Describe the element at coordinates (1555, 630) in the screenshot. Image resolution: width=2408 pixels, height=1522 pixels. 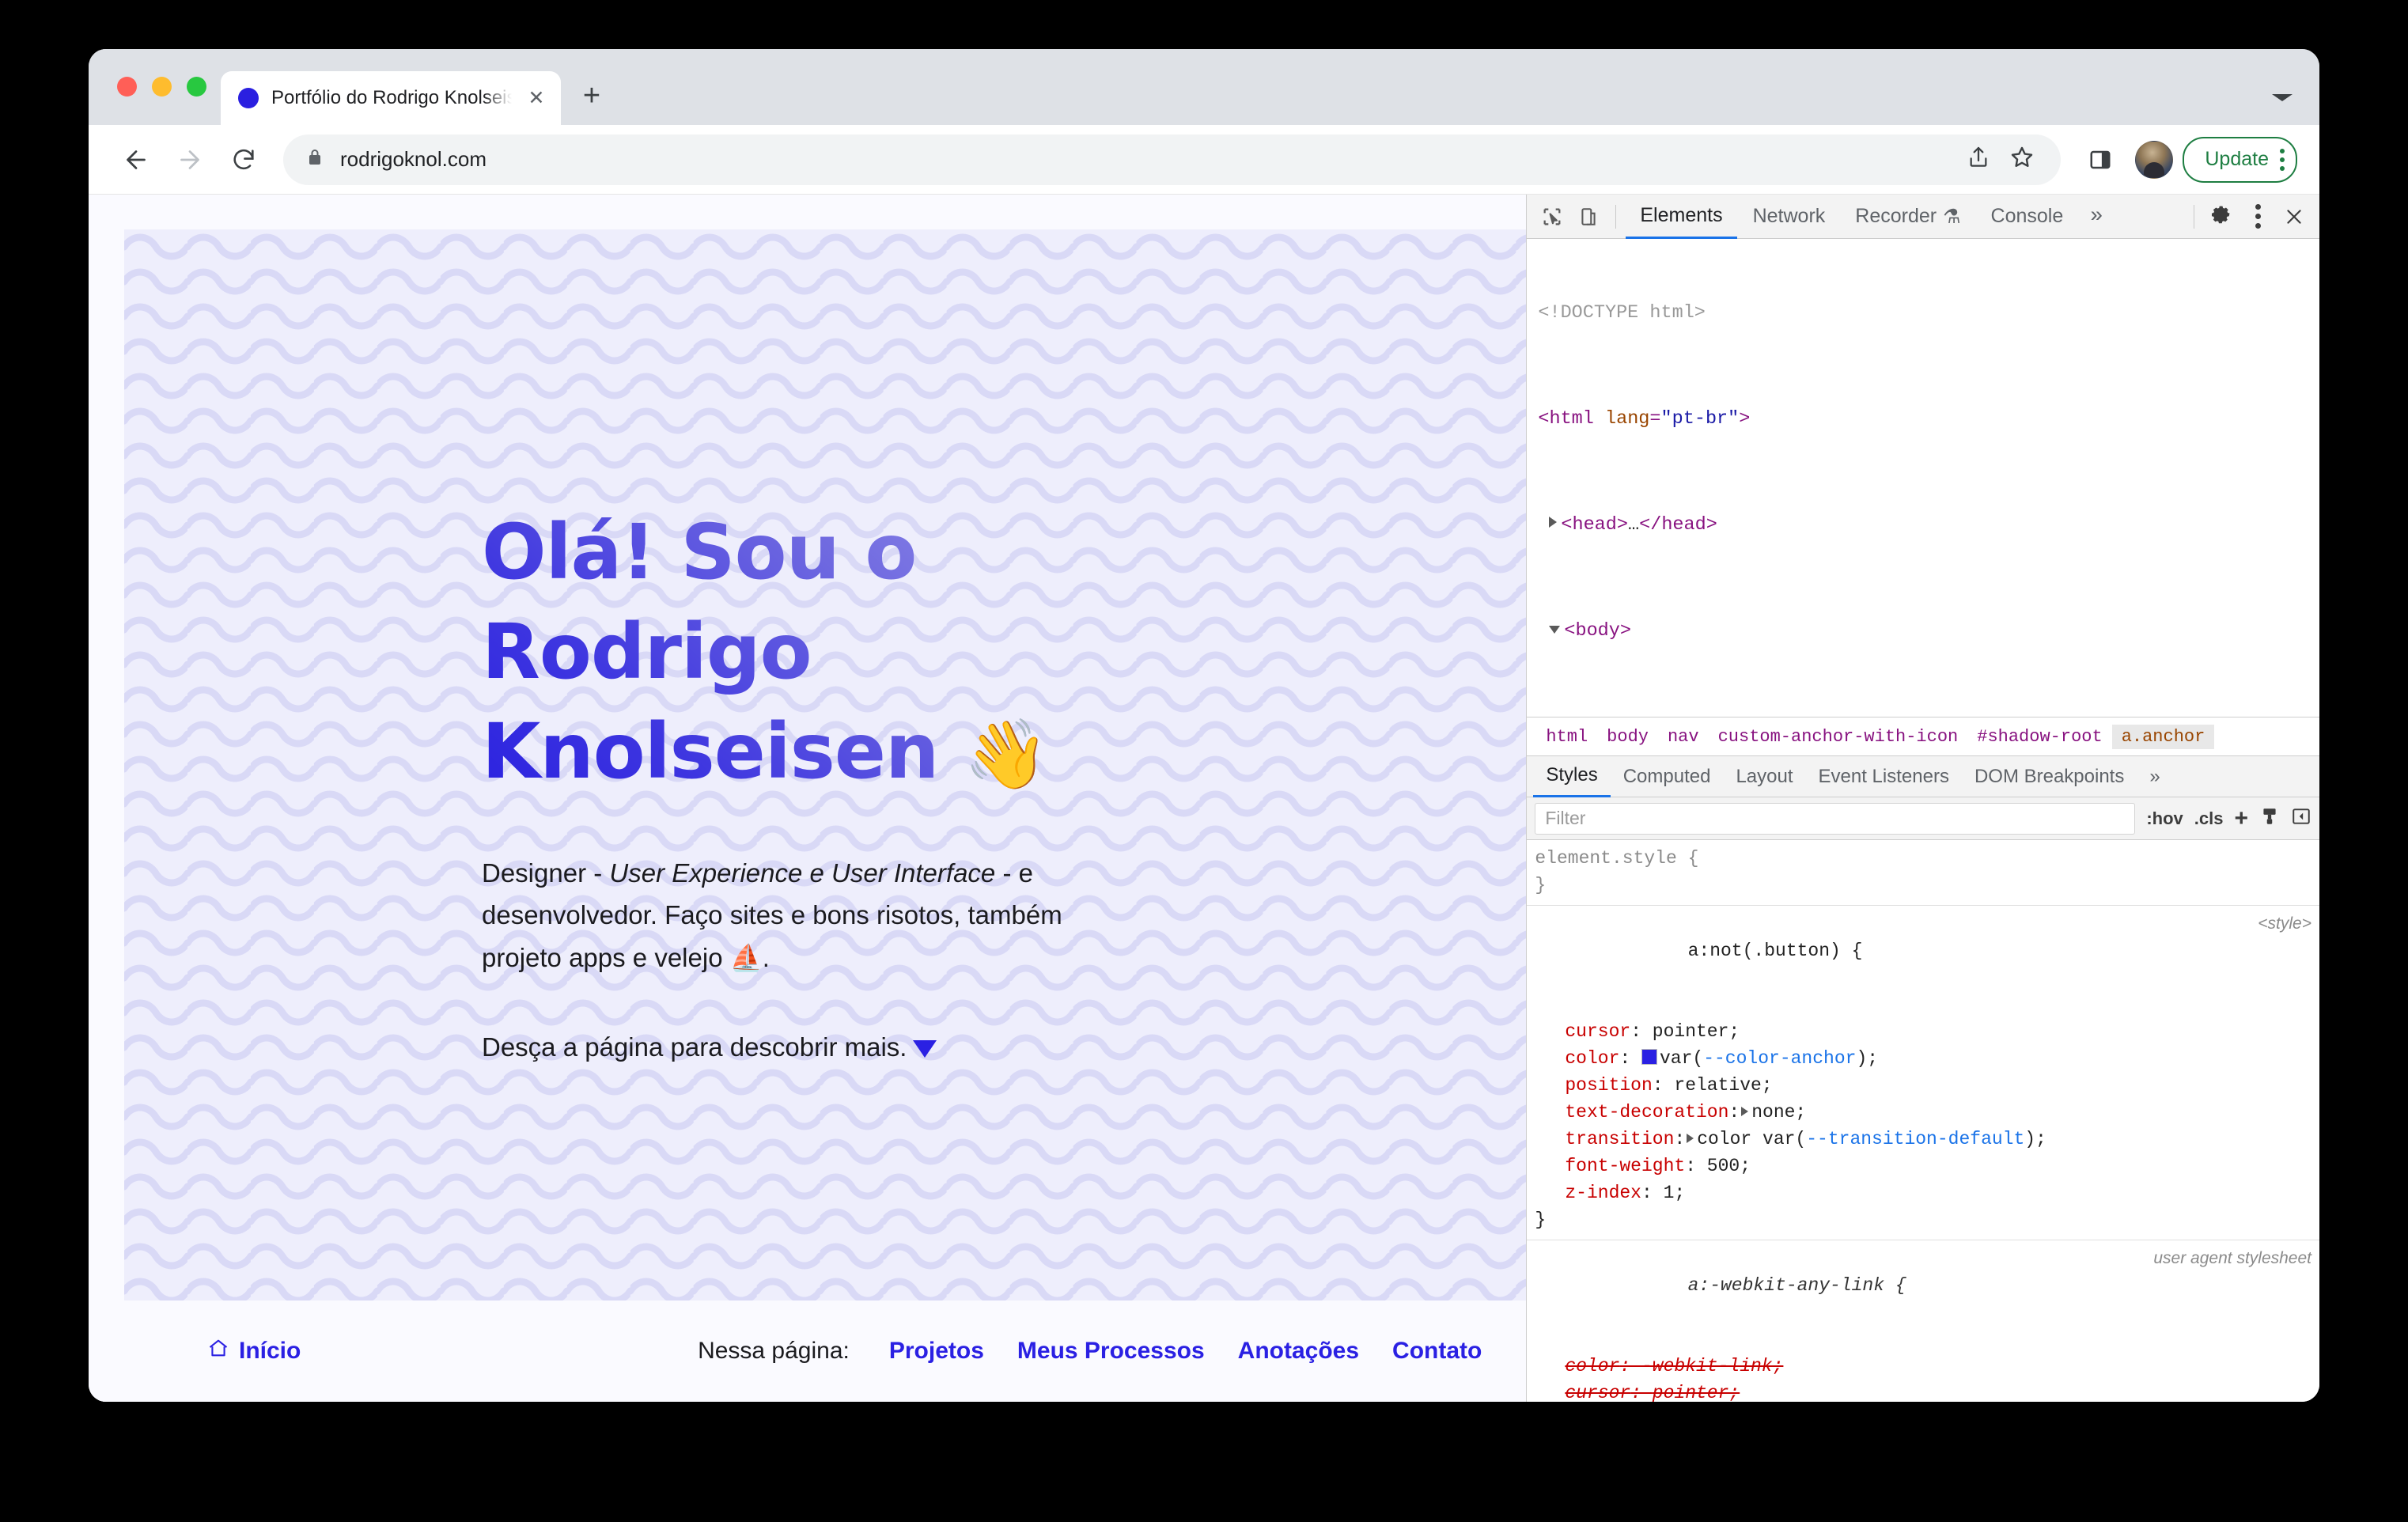
I see `collapse-arrow-icon` at that location.